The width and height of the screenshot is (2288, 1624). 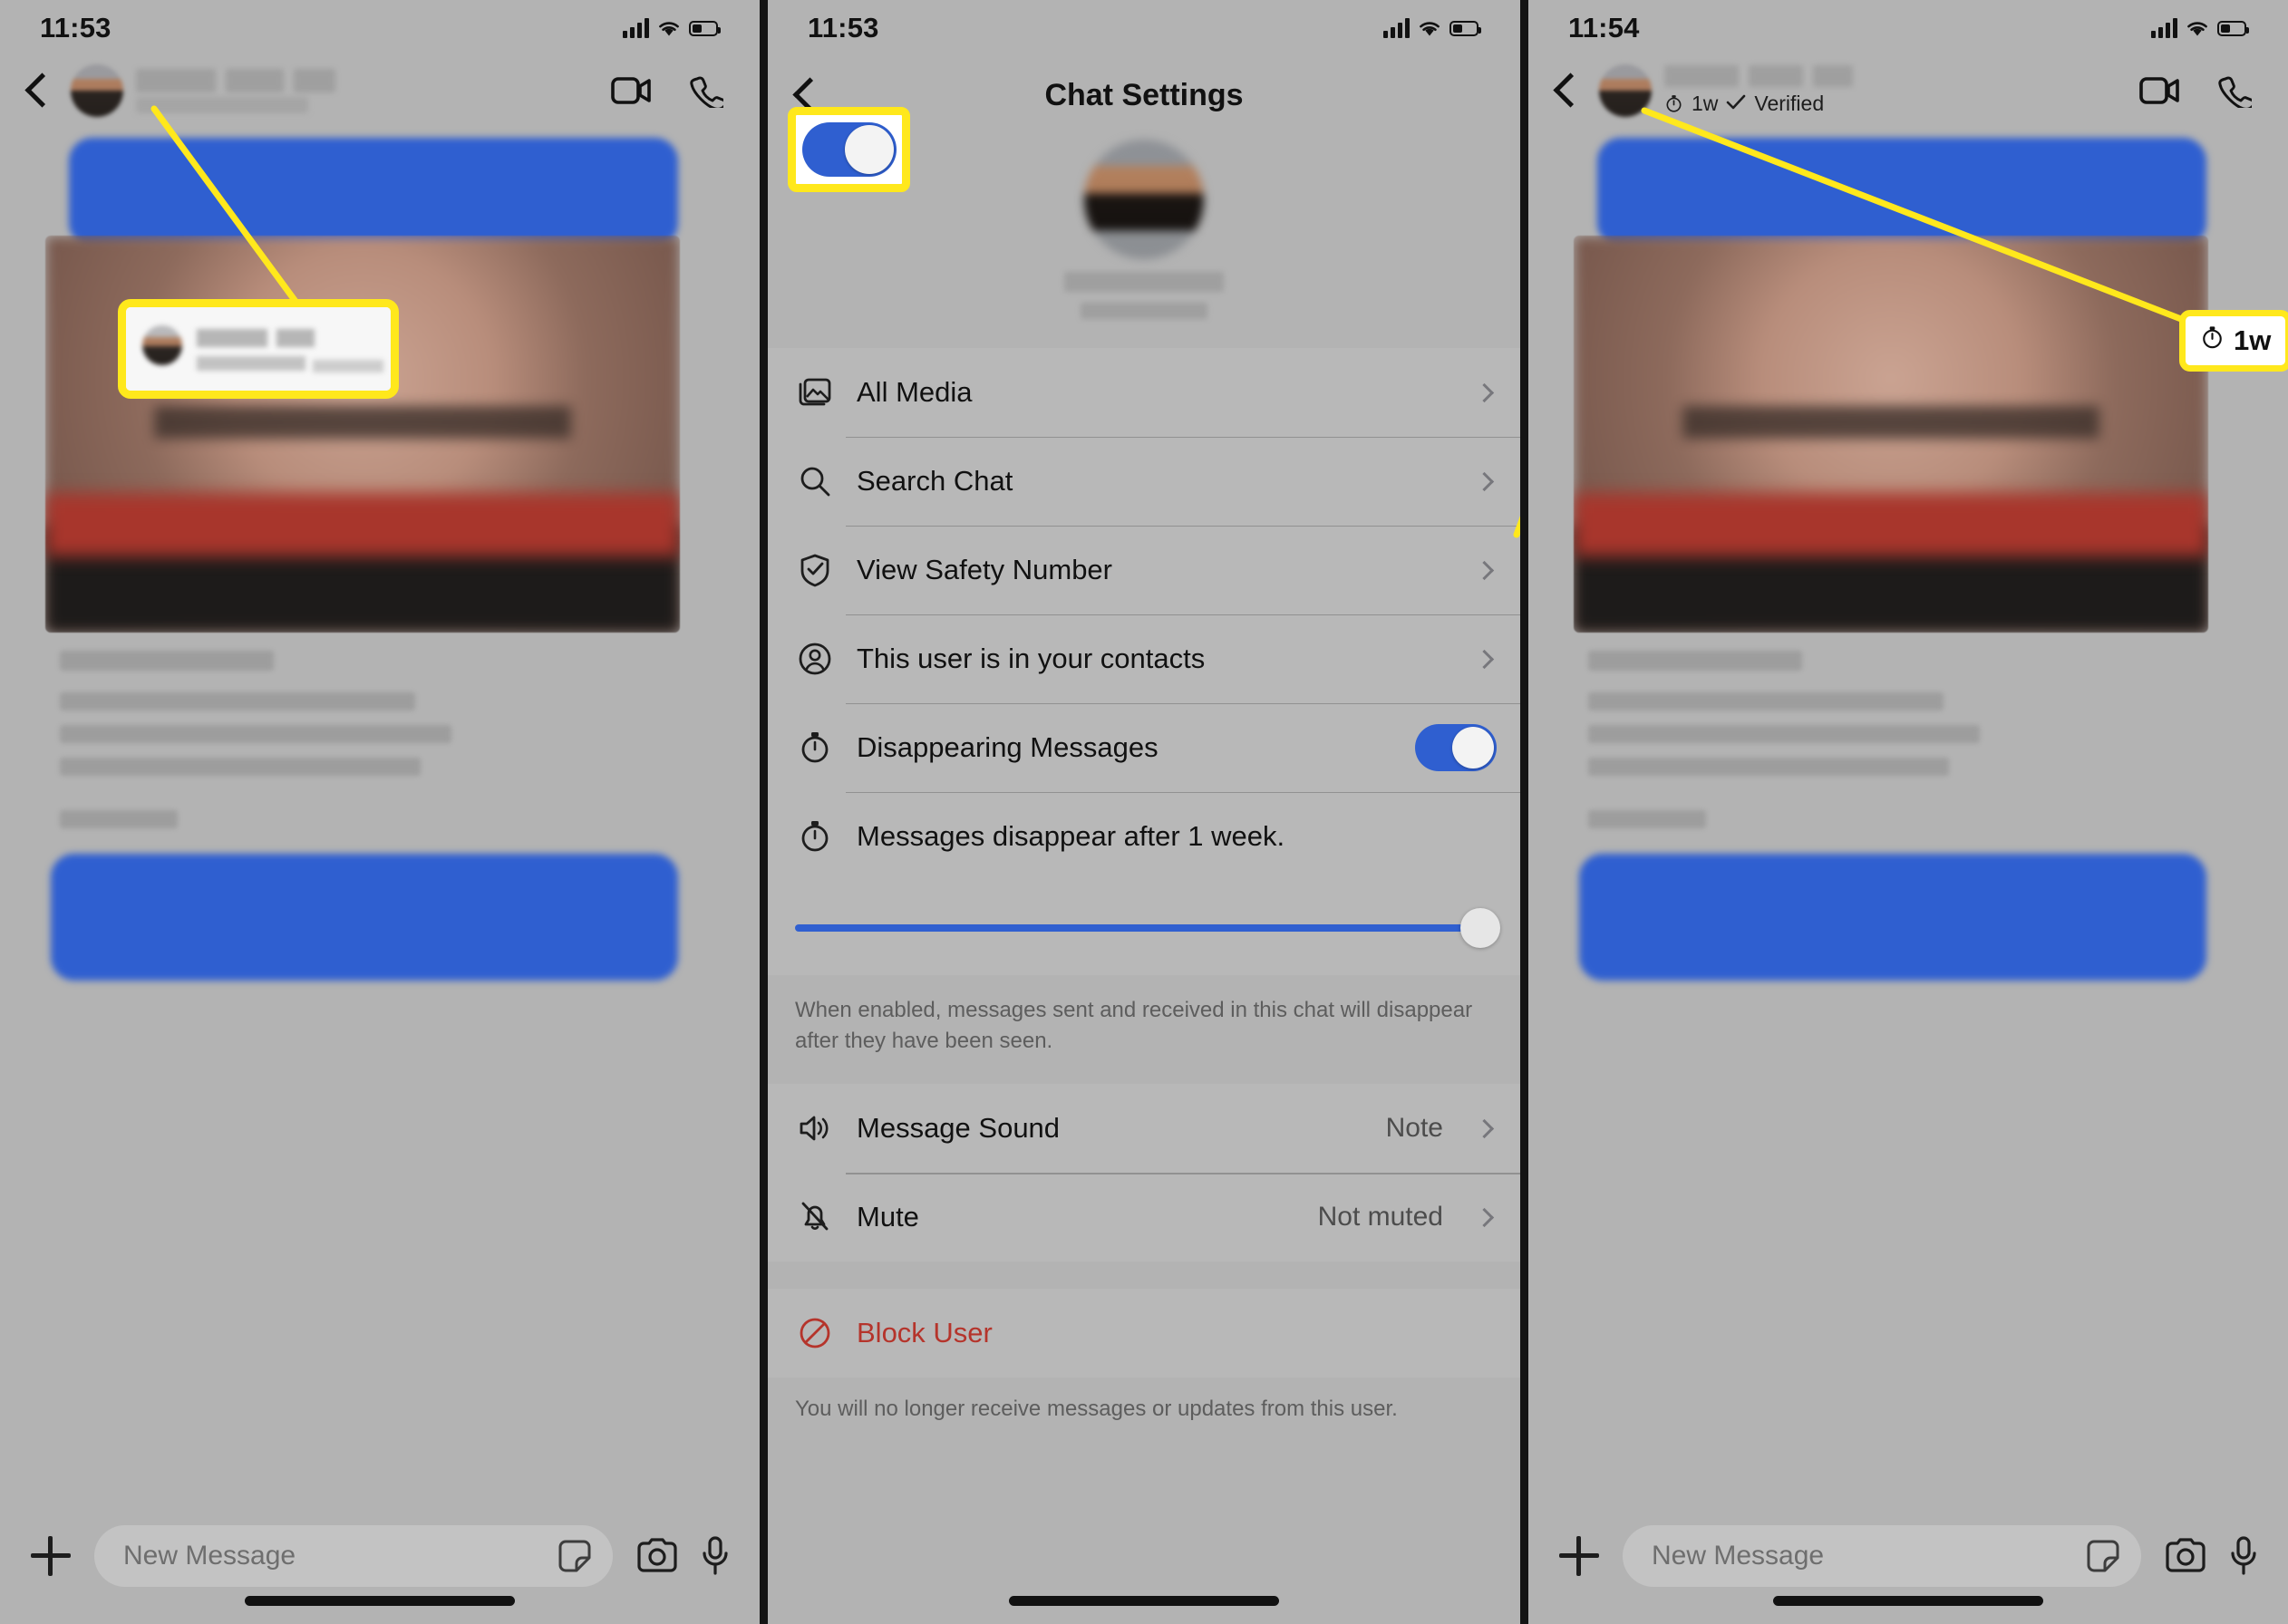 I want to click on shield-check-icon, so click(x=815, y=570).